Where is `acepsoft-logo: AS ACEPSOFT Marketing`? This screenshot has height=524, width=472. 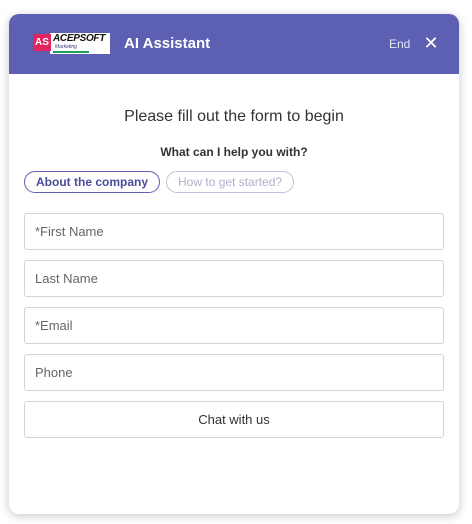 acepsoft-logo: AS ACEPSOFT Marketing is located at coordinates (71, 44).